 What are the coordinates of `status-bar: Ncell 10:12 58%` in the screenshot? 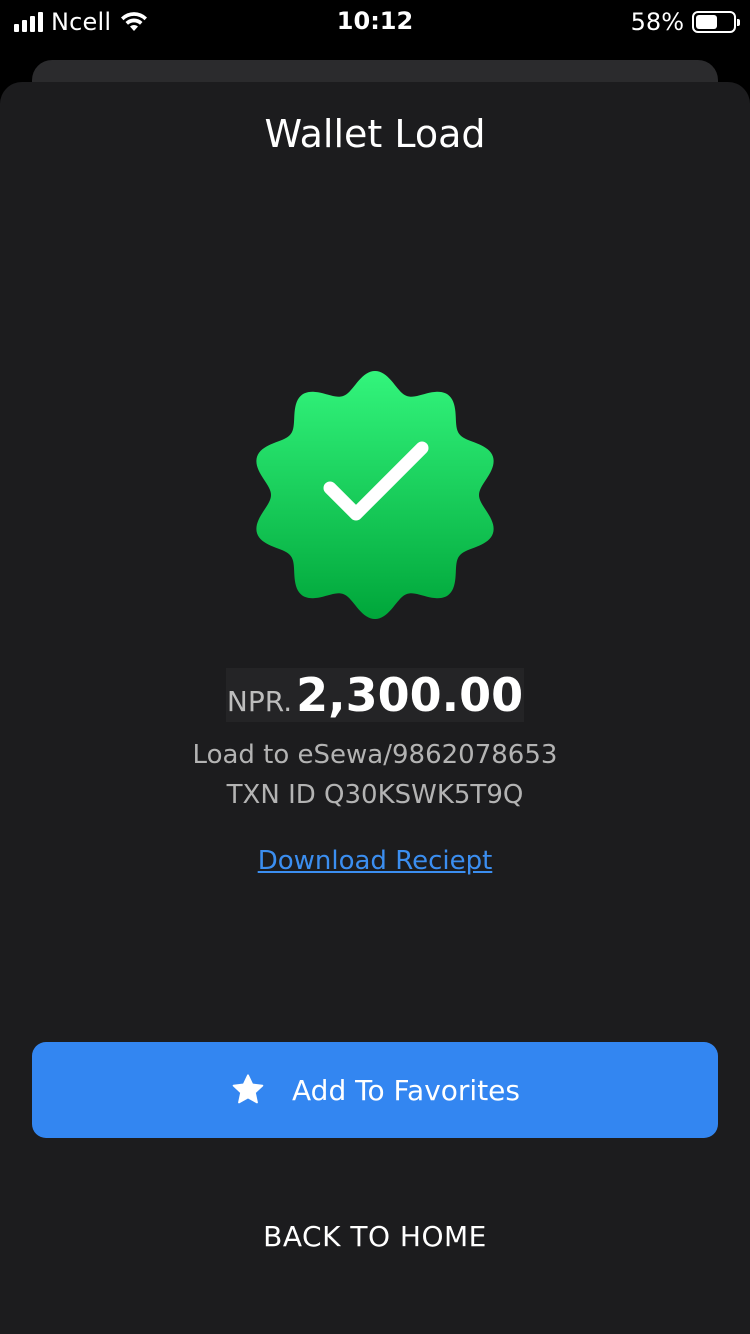 It's located at (375, 22).